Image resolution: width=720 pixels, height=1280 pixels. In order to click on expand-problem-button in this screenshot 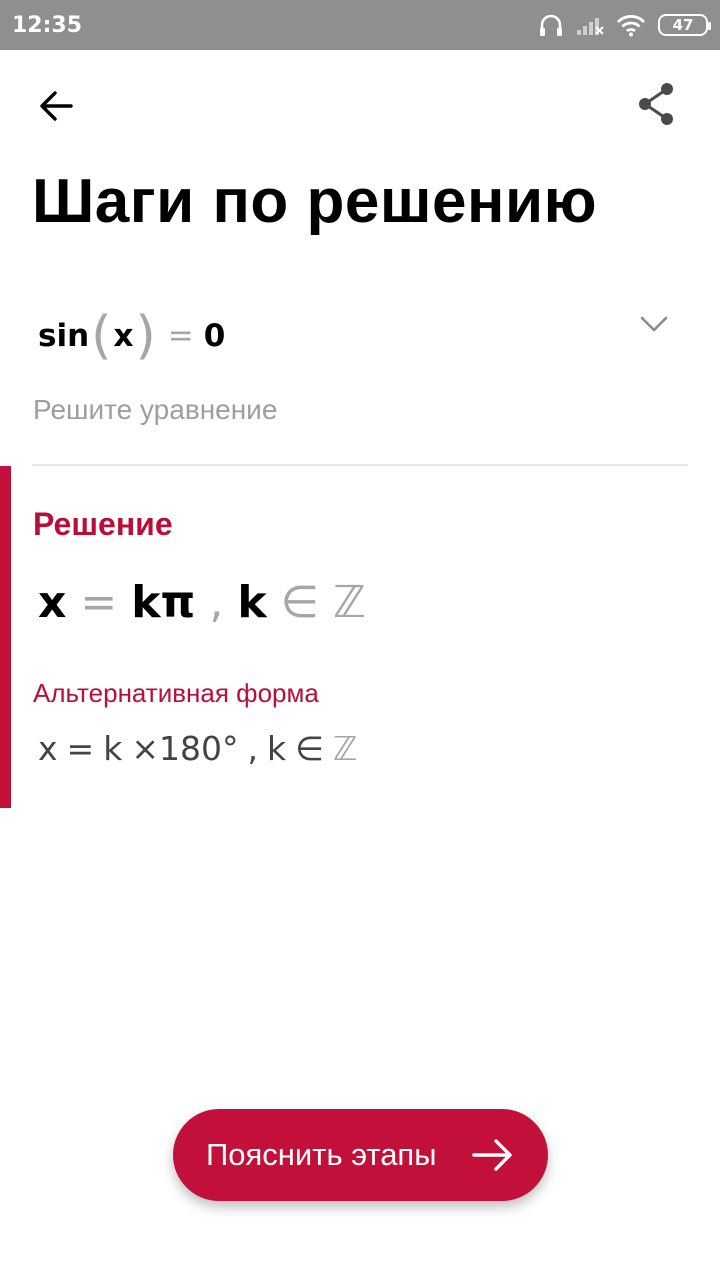, I will do `click(654, 326)`.